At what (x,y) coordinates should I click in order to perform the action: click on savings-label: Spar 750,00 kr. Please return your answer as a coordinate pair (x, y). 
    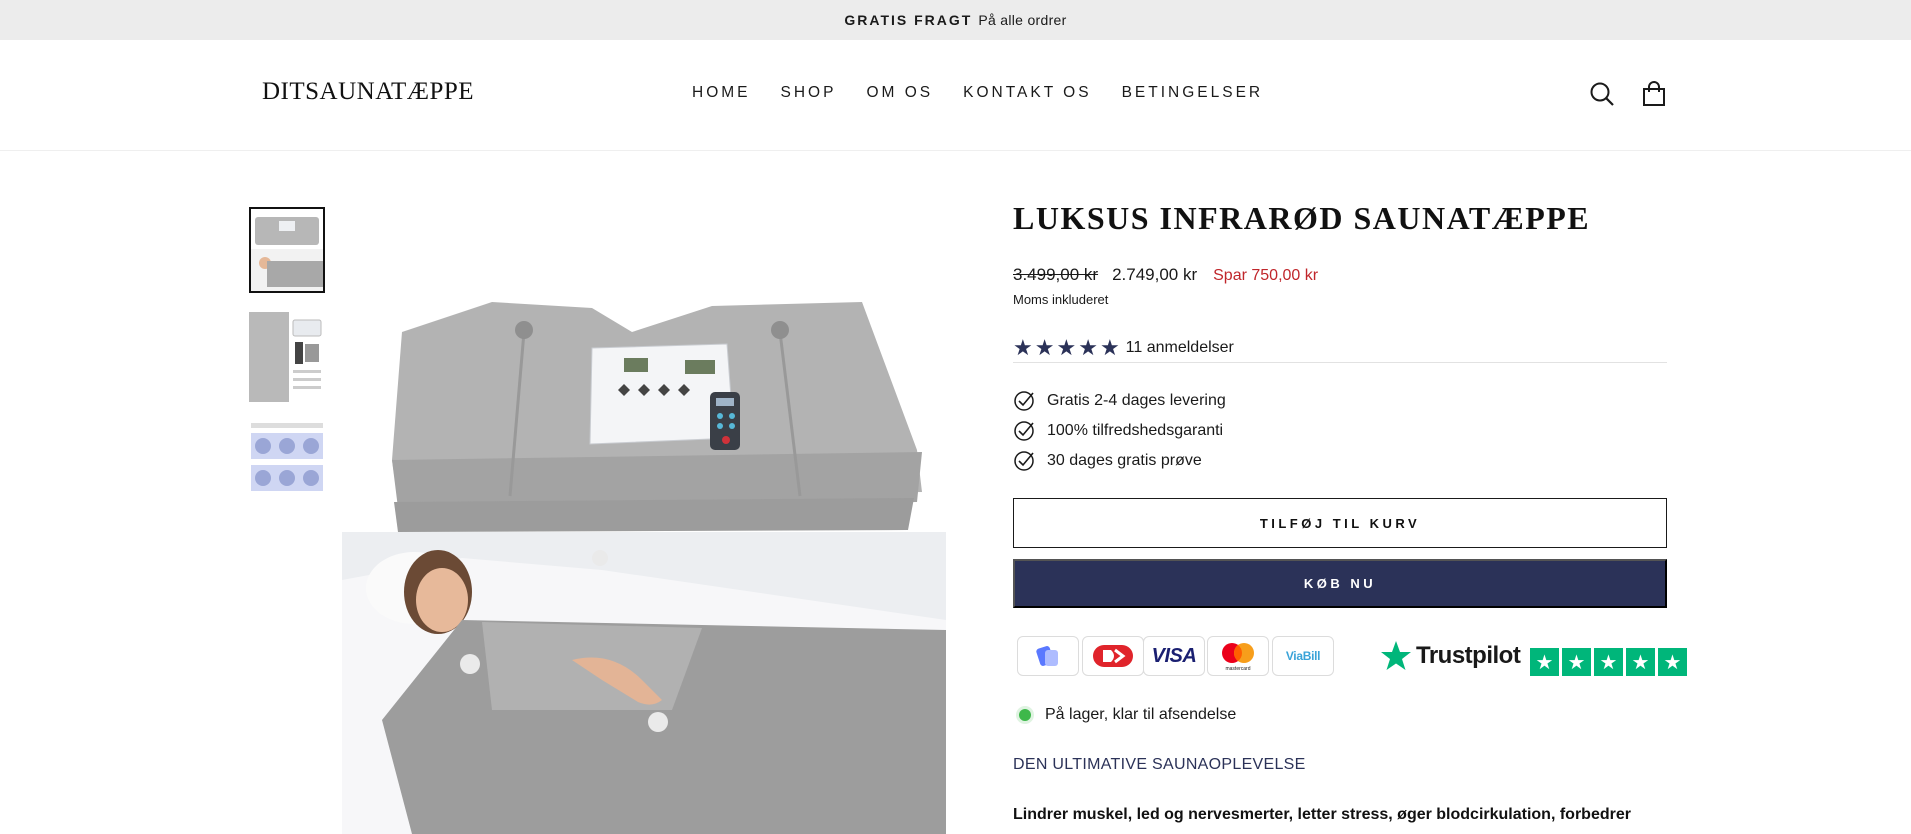
    Looking at the image, I should click on (1266, 275).